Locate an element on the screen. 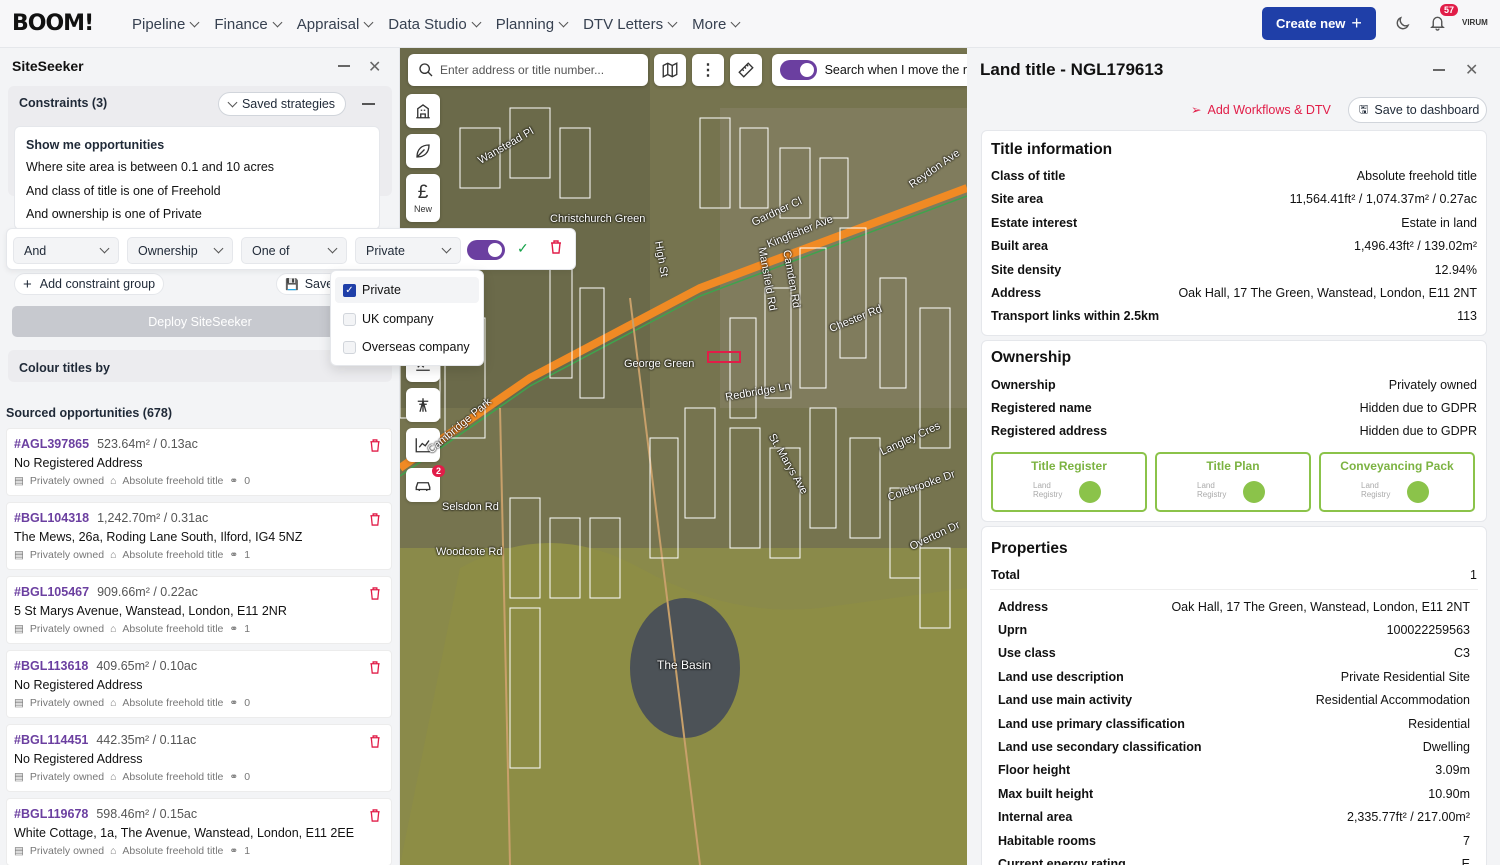  add-workflows-button: ➢ Add Workflows & DTV is located at coordinates (1261, 110).